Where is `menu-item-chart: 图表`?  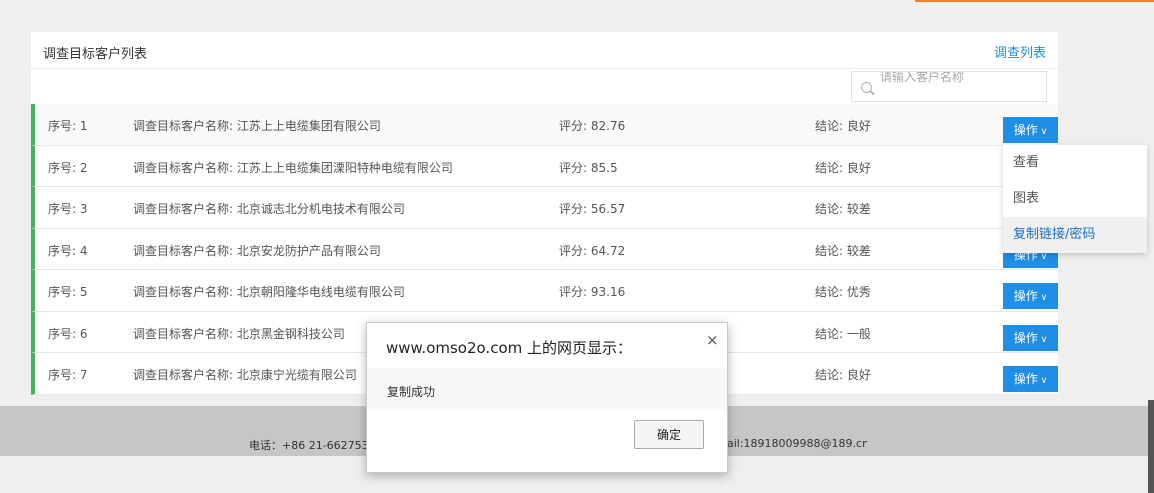 menu-item-chart: 图表 is located at coordinates (1075, 199).